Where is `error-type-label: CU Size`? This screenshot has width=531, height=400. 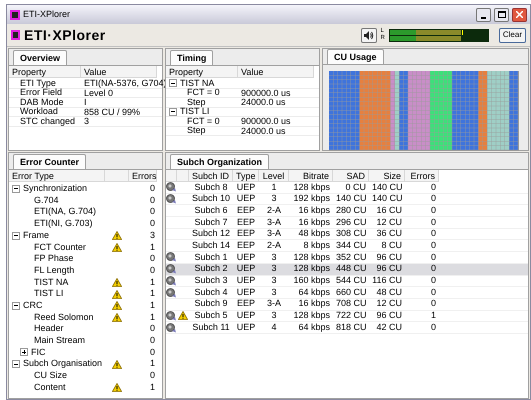 error-type-label: CU Size is located at coordinates (50, 375).